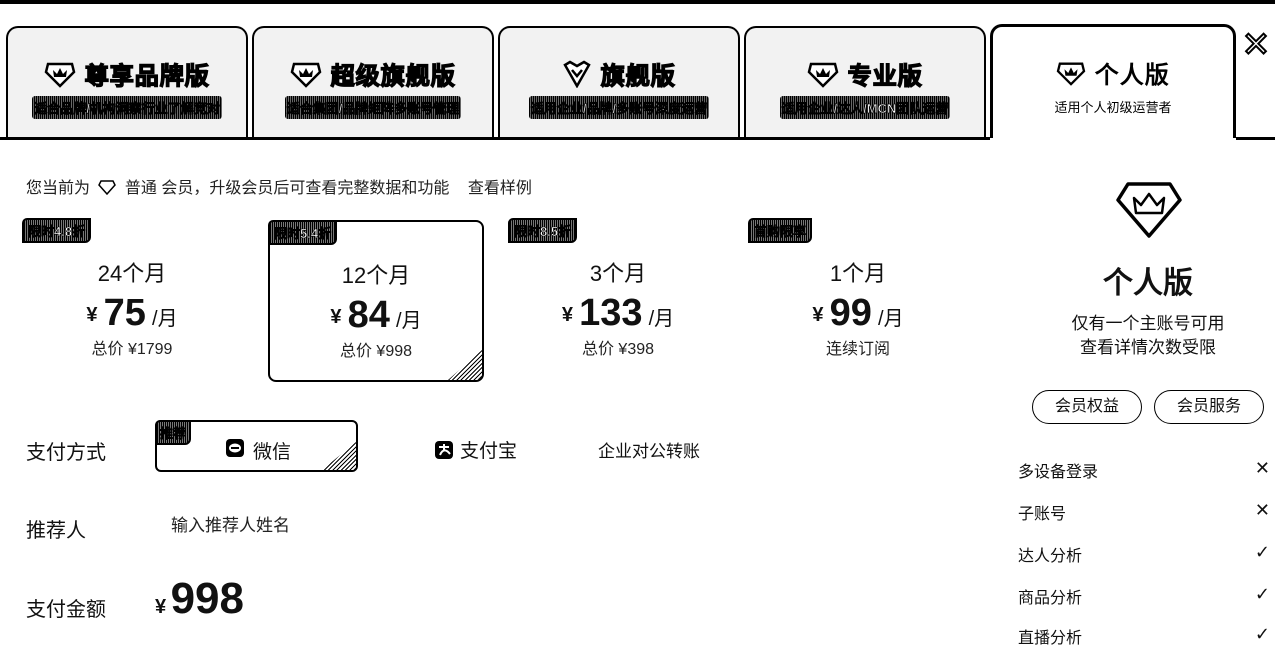 This screenshot has height=648, width=1275. Describe the element at coordinates (376, 275) in the screenshot. I see `plan-duration: 12个月` at that location.